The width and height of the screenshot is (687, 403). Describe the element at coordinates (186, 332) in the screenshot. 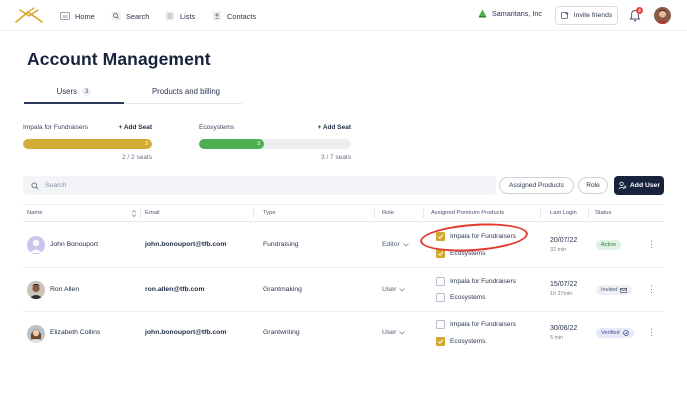

I see `user-email: john.bonouport@tfb.com` at that location.